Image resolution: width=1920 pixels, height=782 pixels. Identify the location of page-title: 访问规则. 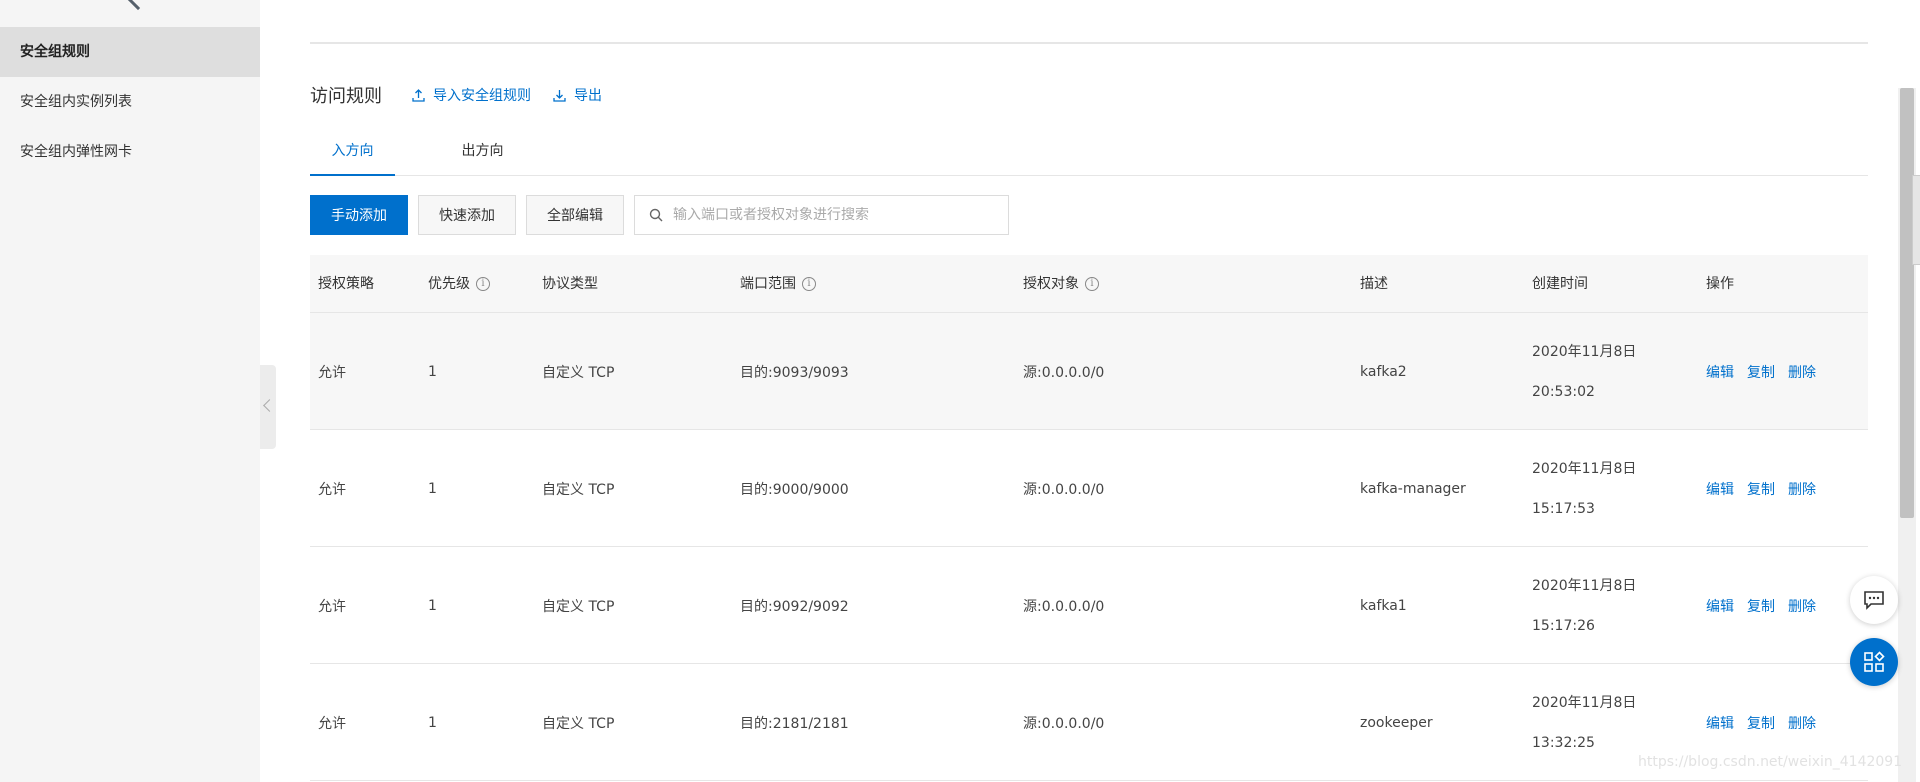
(346, 96).